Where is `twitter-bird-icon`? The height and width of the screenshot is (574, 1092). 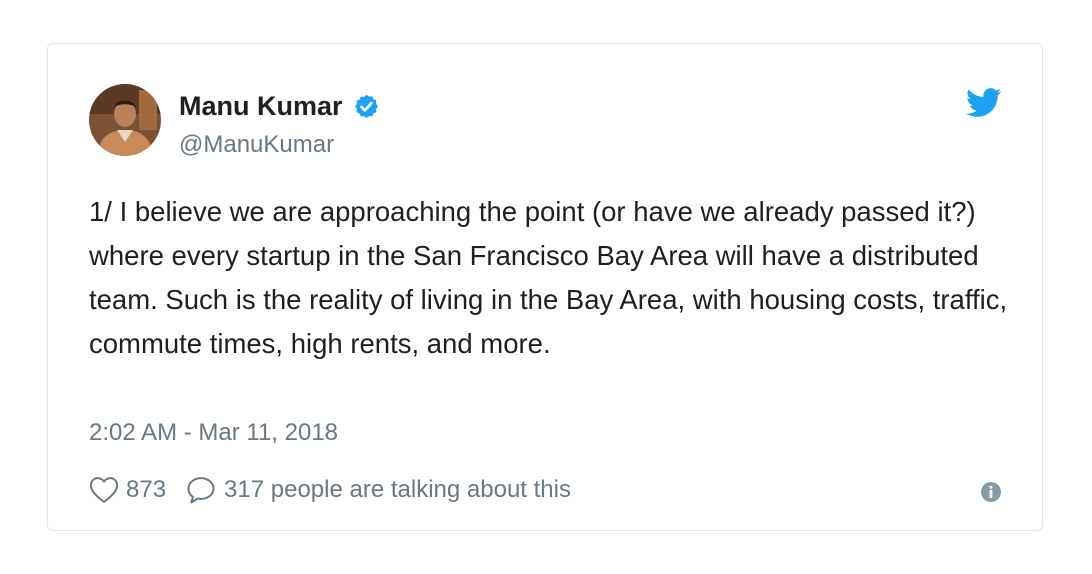
twitter-bird-icon is located at coordinates (984, 103).